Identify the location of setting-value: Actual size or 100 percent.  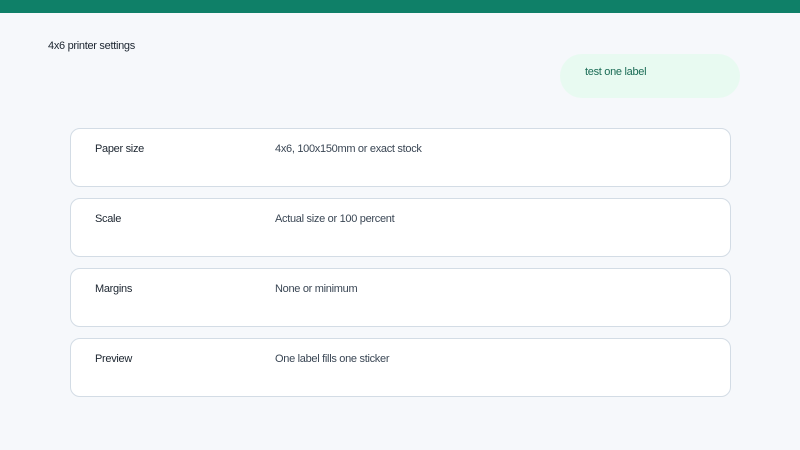
(335, 219).